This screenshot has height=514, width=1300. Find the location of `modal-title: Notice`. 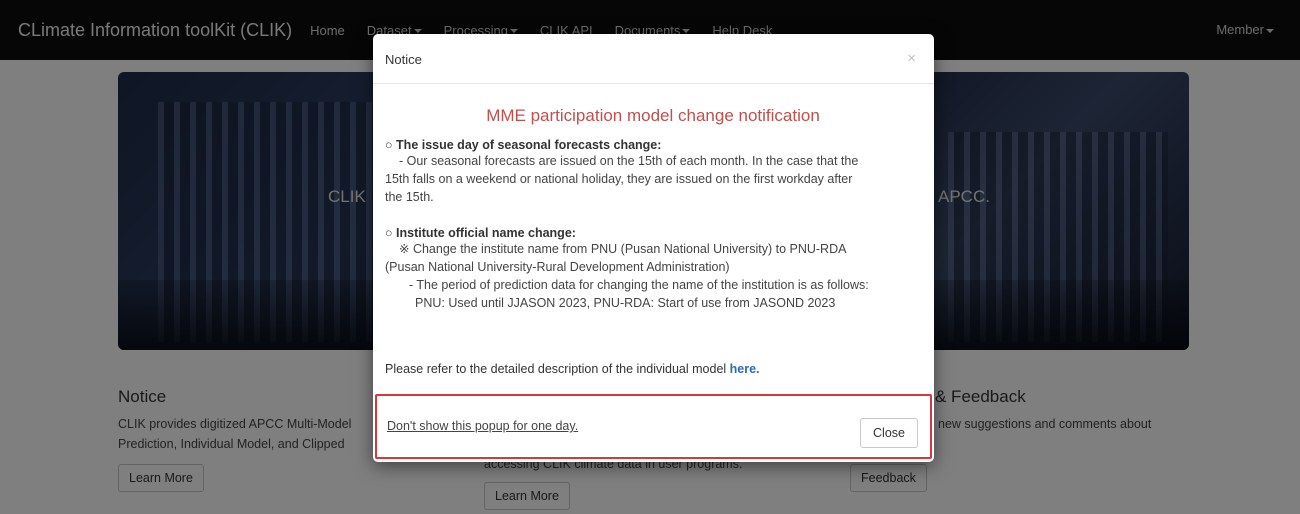

modal-title: Notice is located at coordinates (403, 59).